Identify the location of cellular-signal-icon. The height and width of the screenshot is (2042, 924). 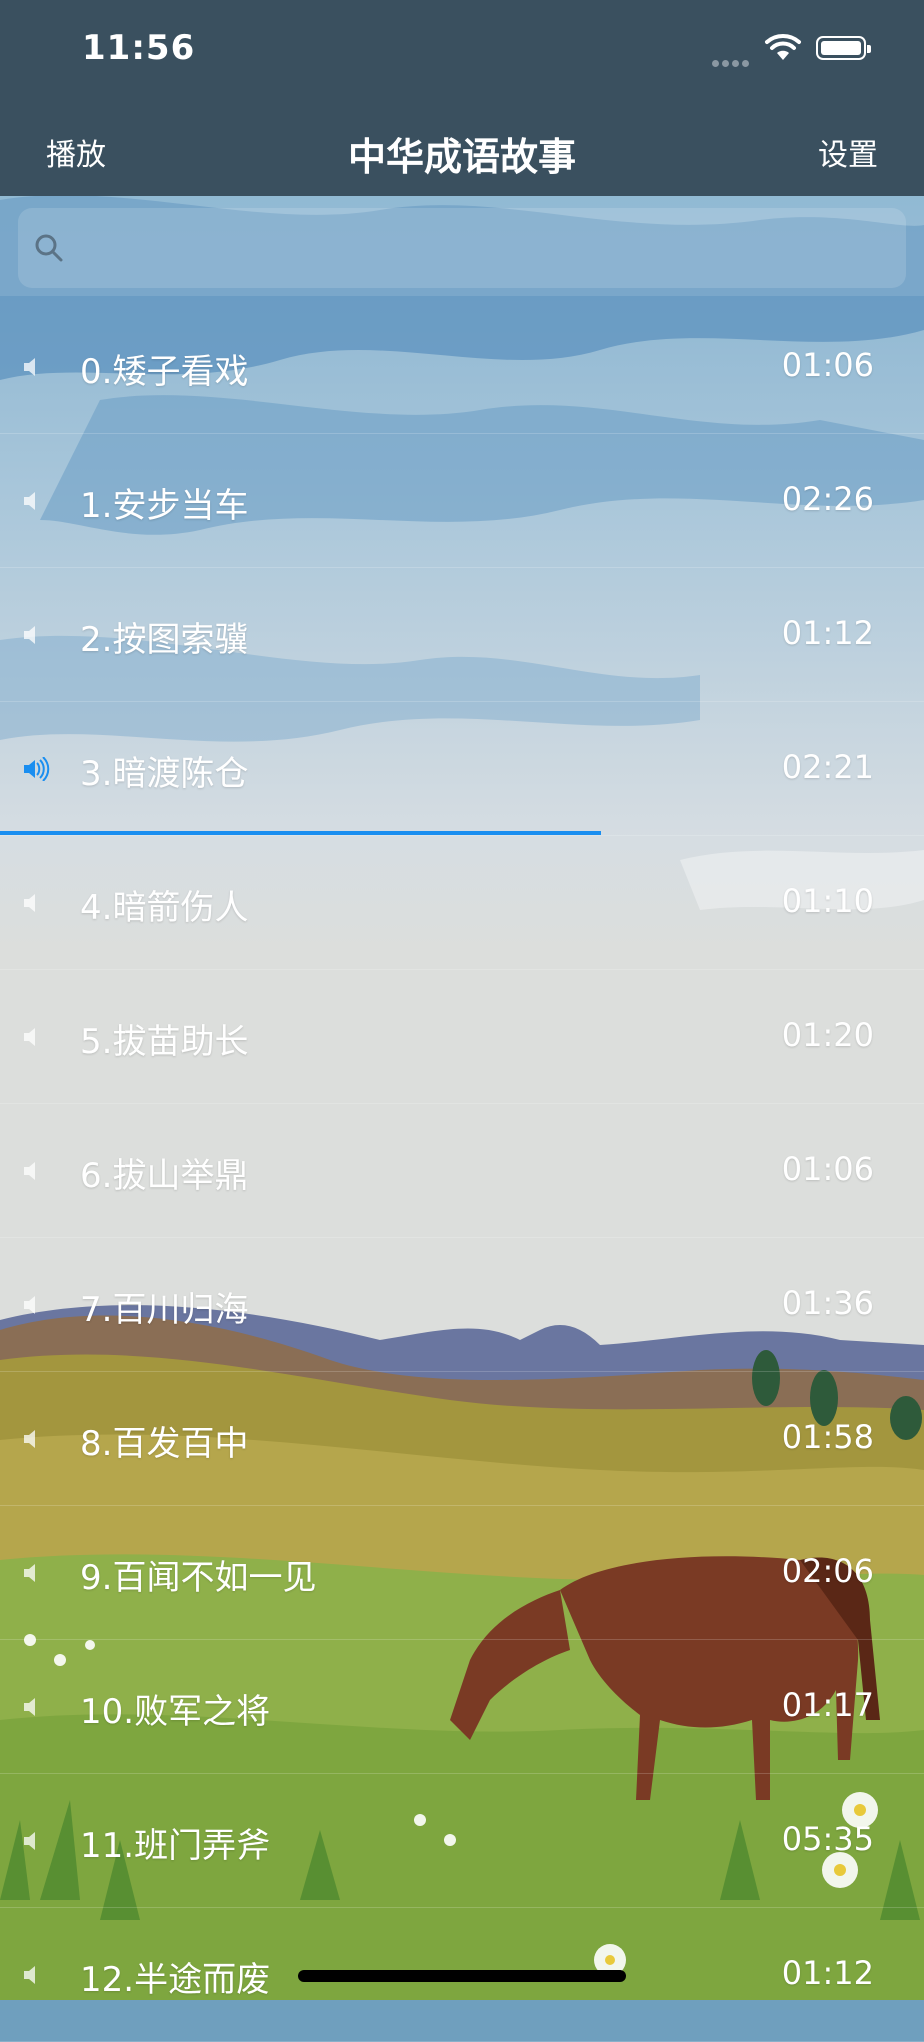
(732, 61).